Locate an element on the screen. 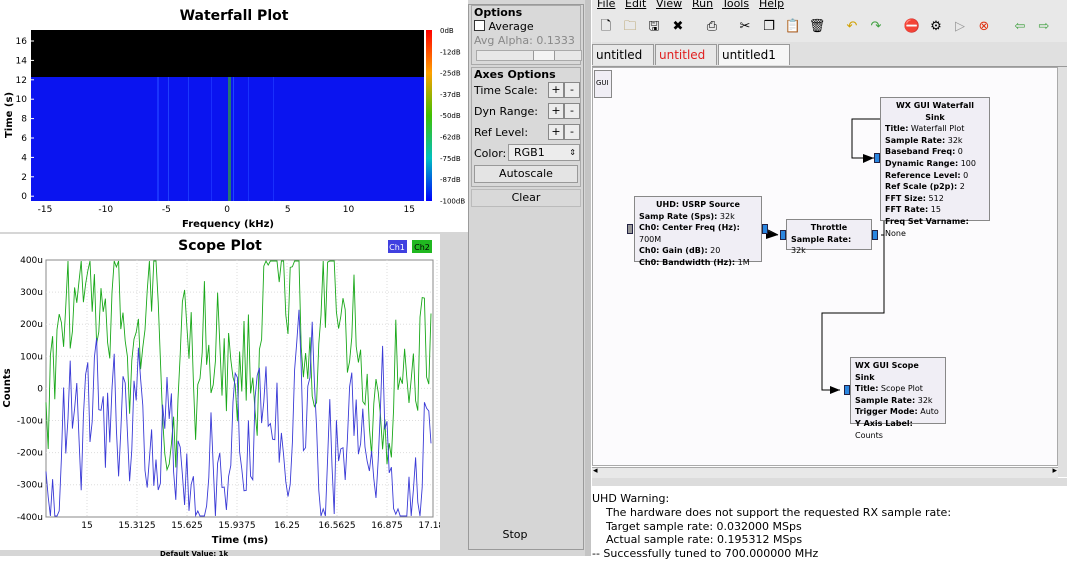 This screenshot has height=561, width=1067. vertical-scrollbar is located at coordinates (1062, 272).